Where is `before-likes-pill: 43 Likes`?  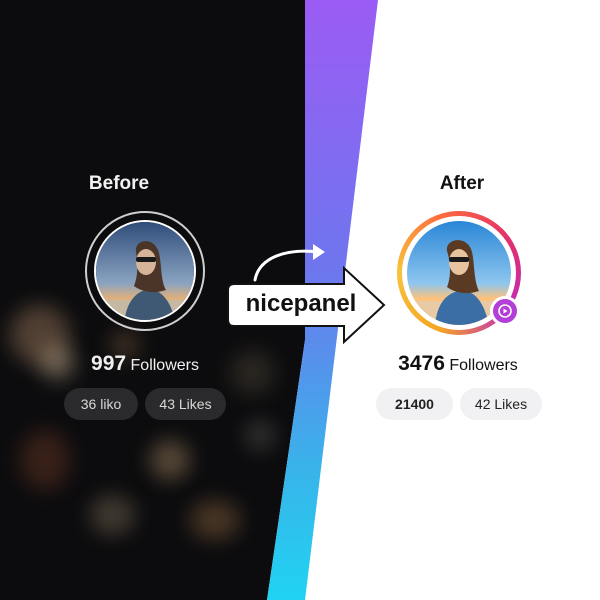 before-likes-pill: 43 Likes is located at coordinates (185, 404).